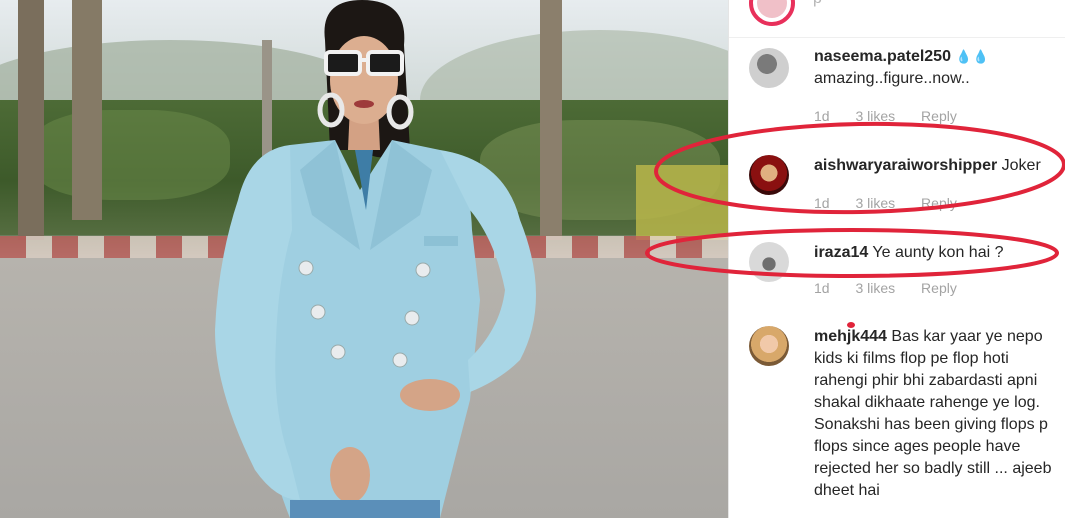  Describe the element at coordinates (972, 56) in the screenshot. I see `water-drop-emoji: 💧💧` at that location.